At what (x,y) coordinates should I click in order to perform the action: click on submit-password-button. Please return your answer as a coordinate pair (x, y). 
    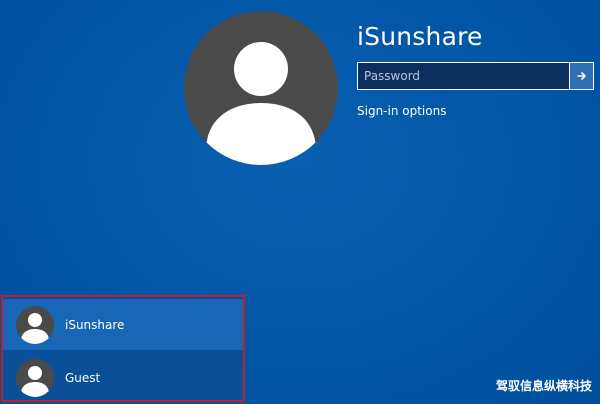
    Looking at the image, I should click on (581, 76).